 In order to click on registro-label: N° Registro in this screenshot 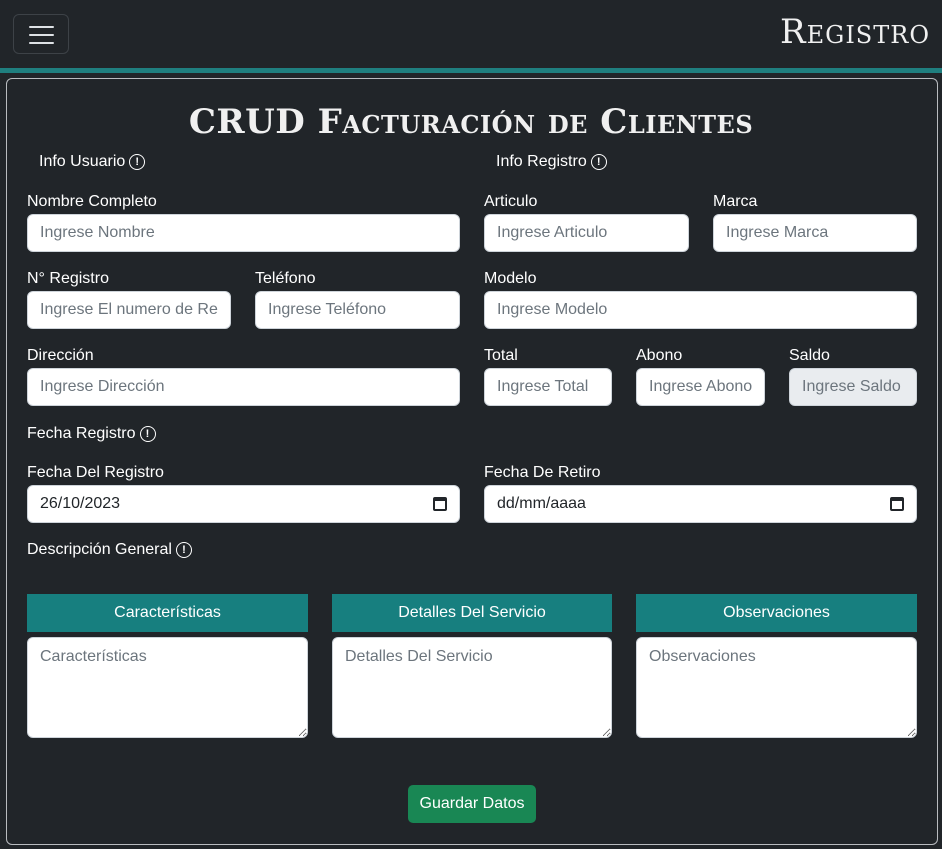, I will do `click(68, 278)`.